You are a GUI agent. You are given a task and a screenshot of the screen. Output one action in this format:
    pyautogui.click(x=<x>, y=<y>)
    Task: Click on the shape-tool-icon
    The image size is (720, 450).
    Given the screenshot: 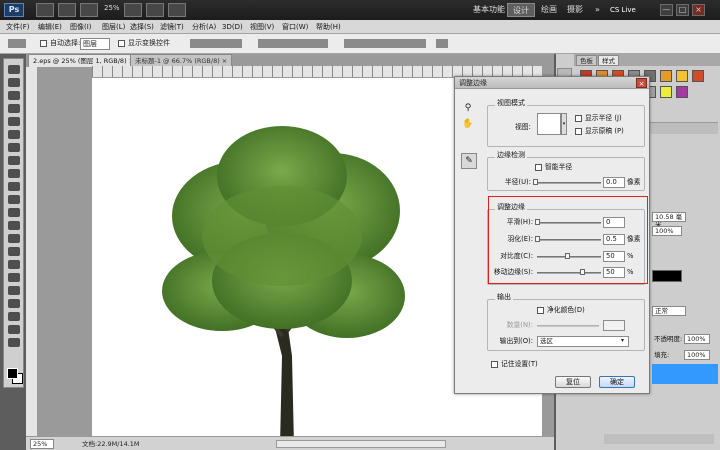 What is the action you would take?
    pyautogui.click(x=14, y=290)
    